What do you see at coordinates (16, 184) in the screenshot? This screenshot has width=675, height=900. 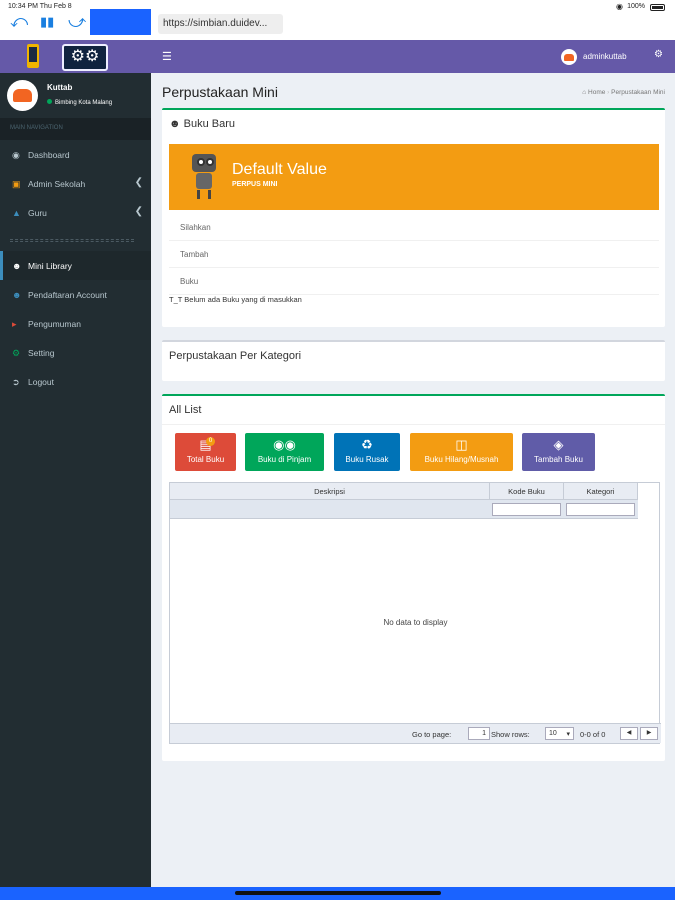 I see `briefcase-icon: ▣` at bounding box center [16, 184].